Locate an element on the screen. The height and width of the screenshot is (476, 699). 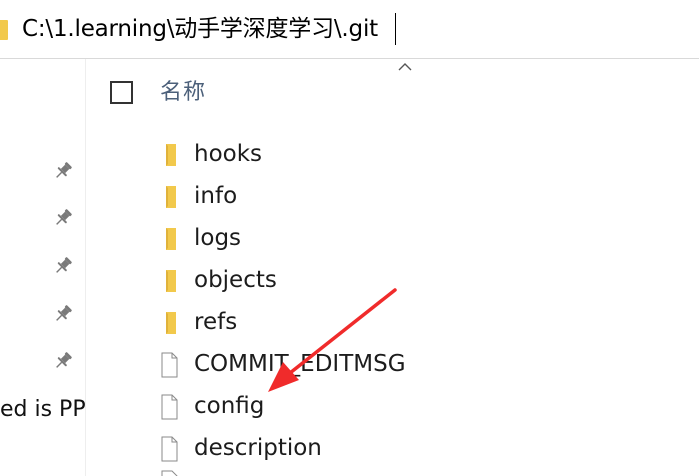
item-name: logs is located at coordinates (218, 238).